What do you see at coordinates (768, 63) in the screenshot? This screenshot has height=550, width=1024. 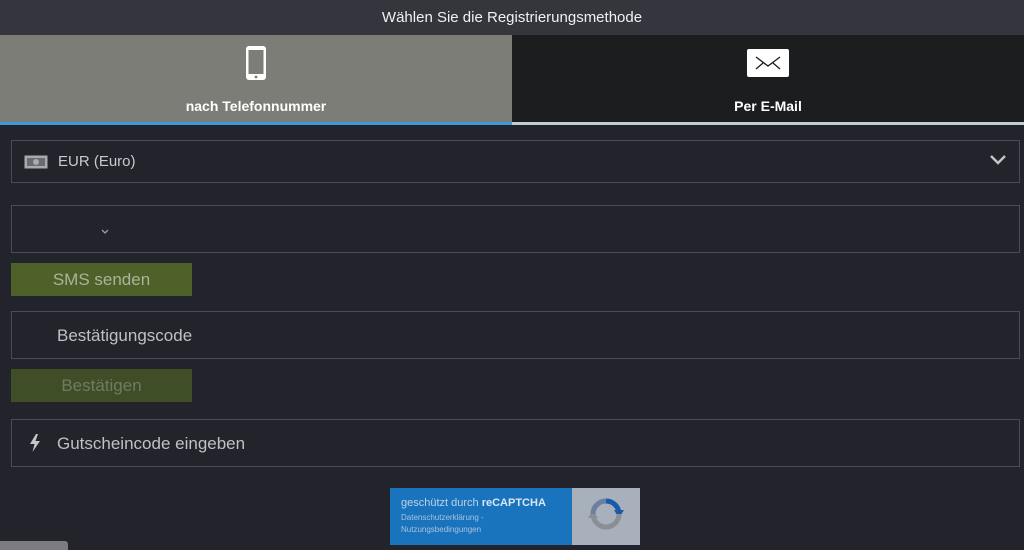 I see `envelope-icon` at bounding box center [768, 63].